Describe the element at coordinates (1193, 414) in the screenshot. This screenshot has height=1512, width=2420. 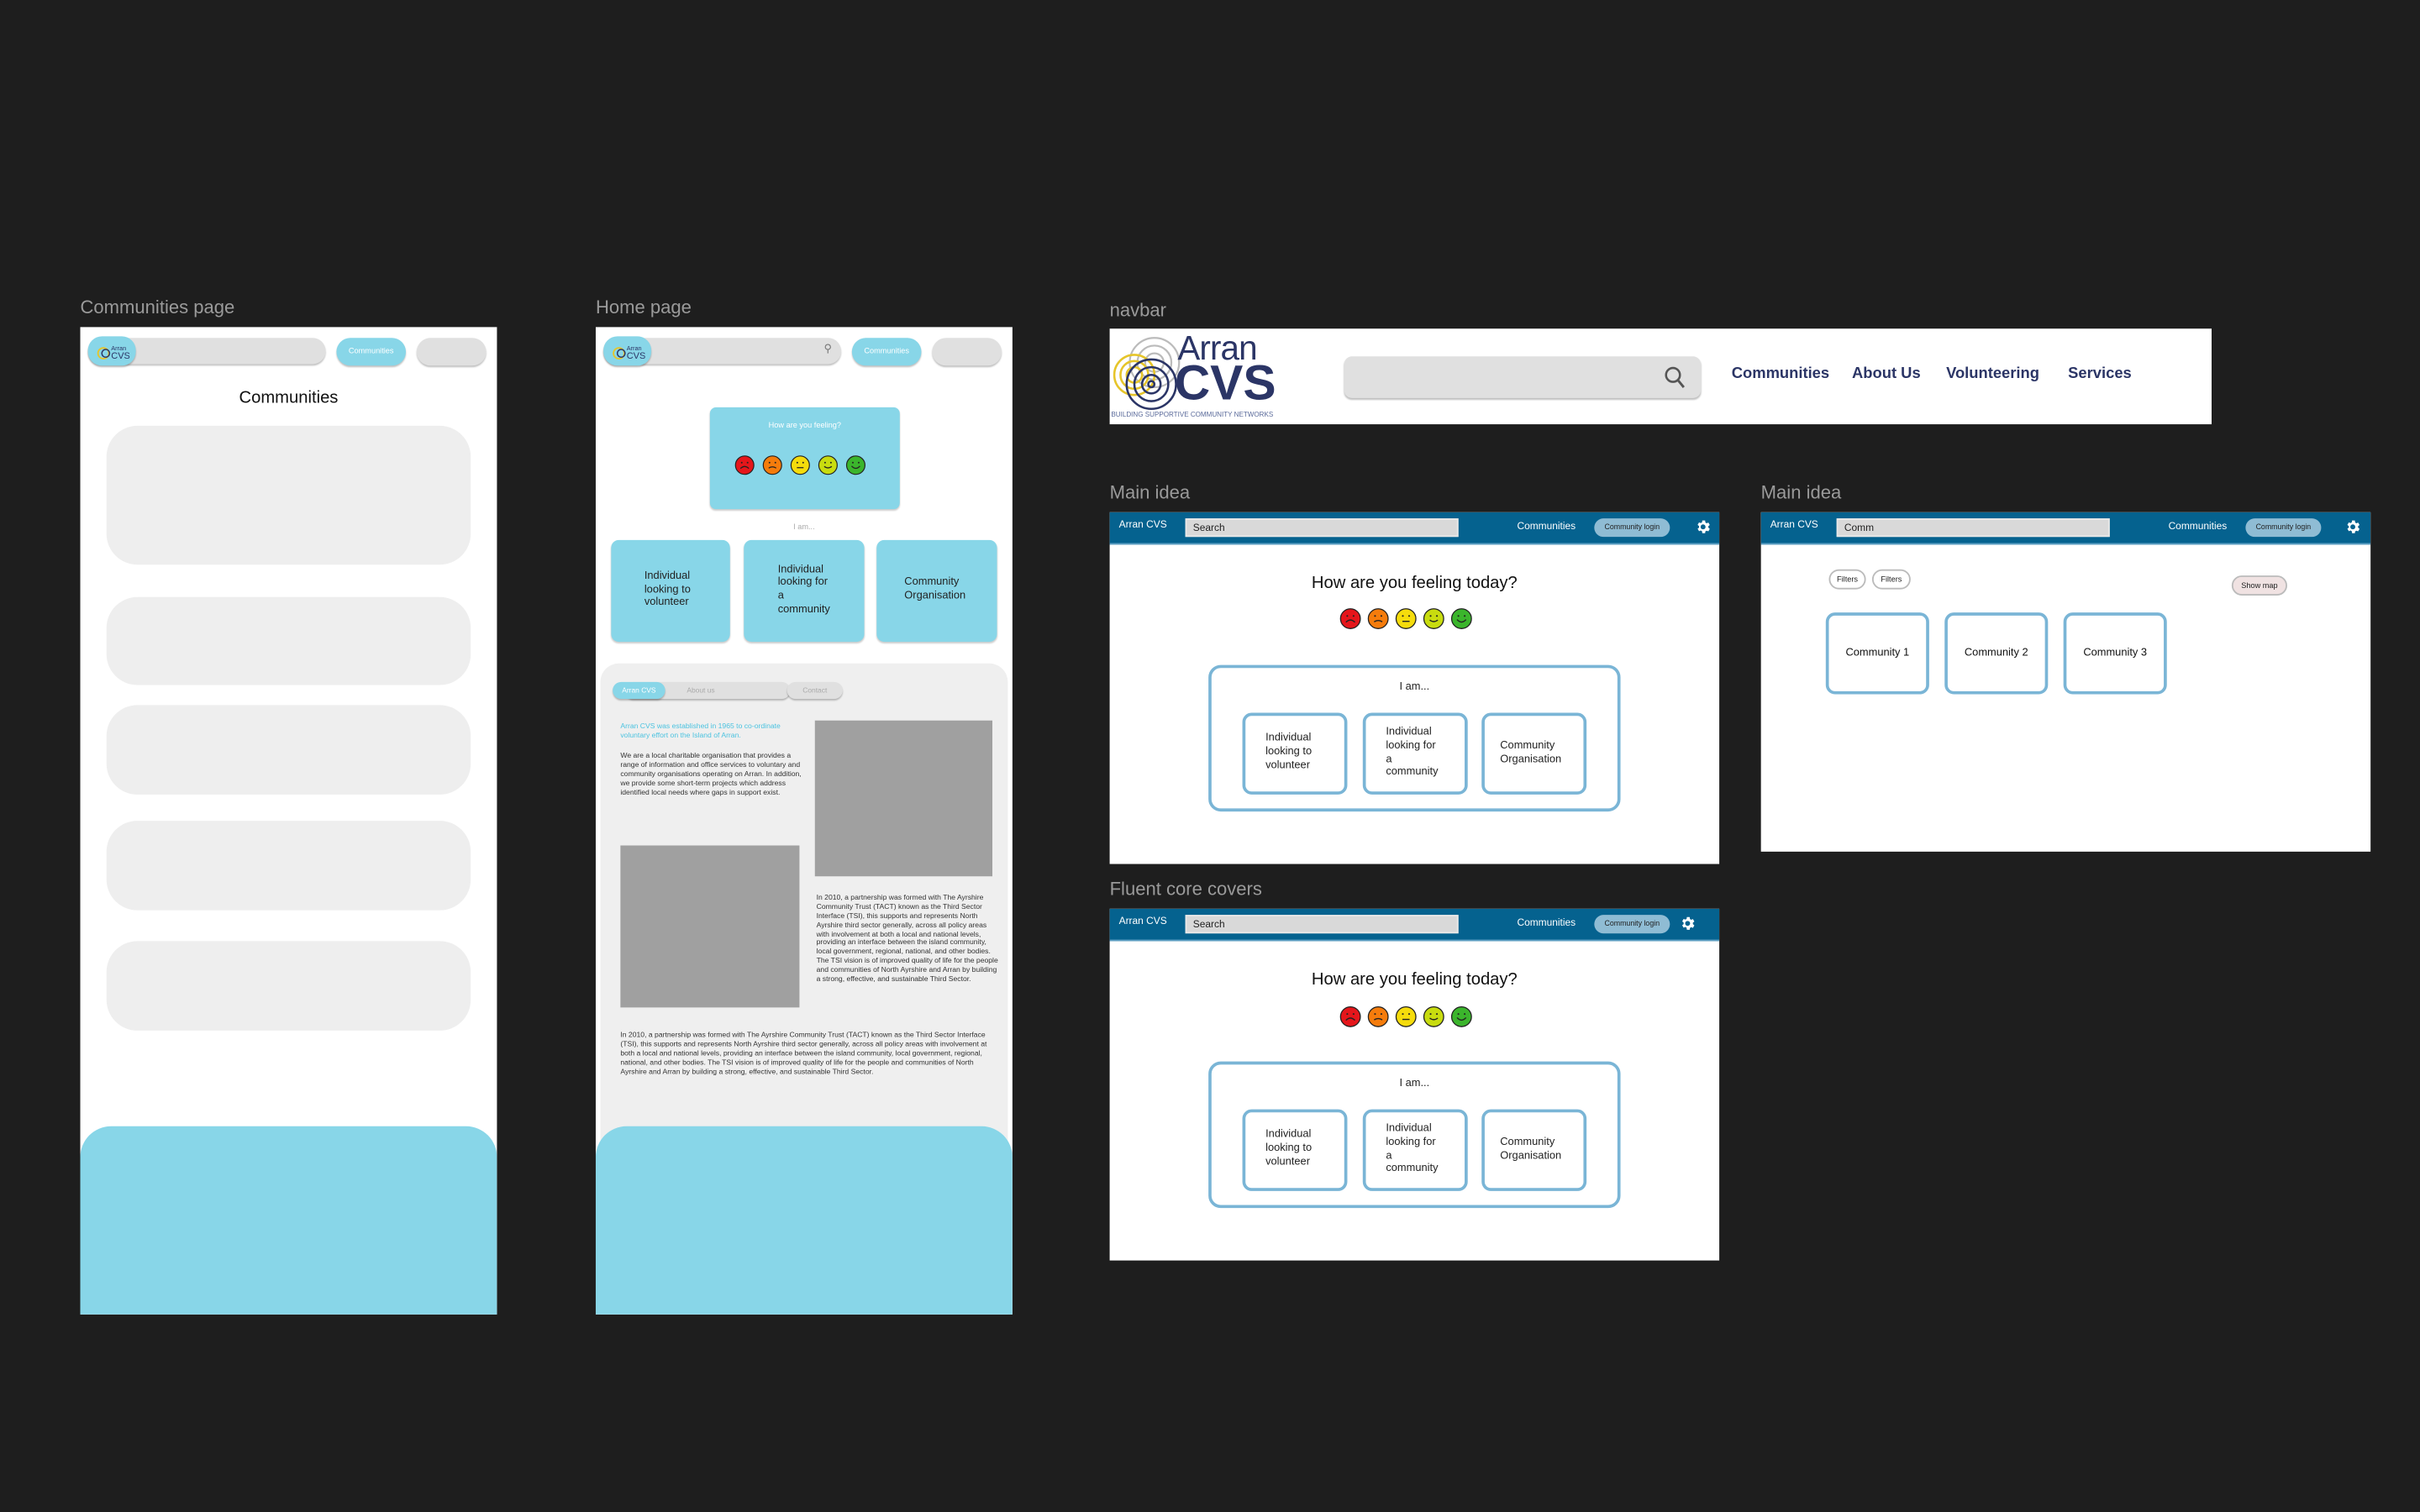
I see `logo-tagline: BUILDING SUPPORTIVE COMMUNITY NETWORKS` at that location.